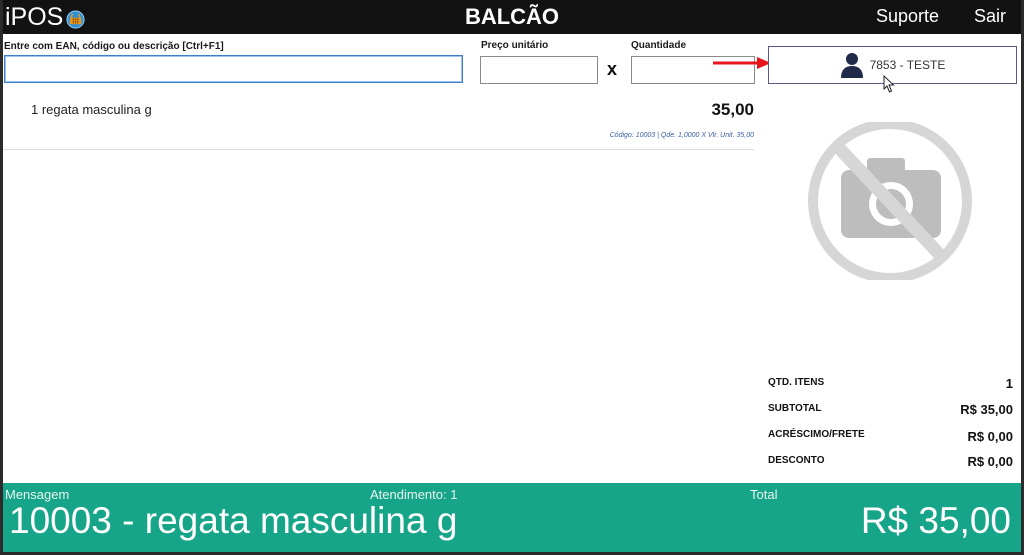 The image size is (1024, 555). I want to click on page-title: BALCÃO, so click(512, 17).